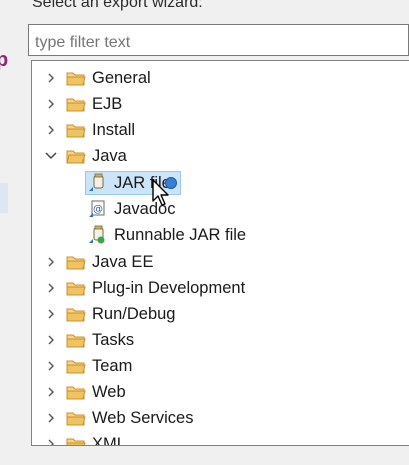  I want to click on tree-item-install: Install, so click(89, 130).